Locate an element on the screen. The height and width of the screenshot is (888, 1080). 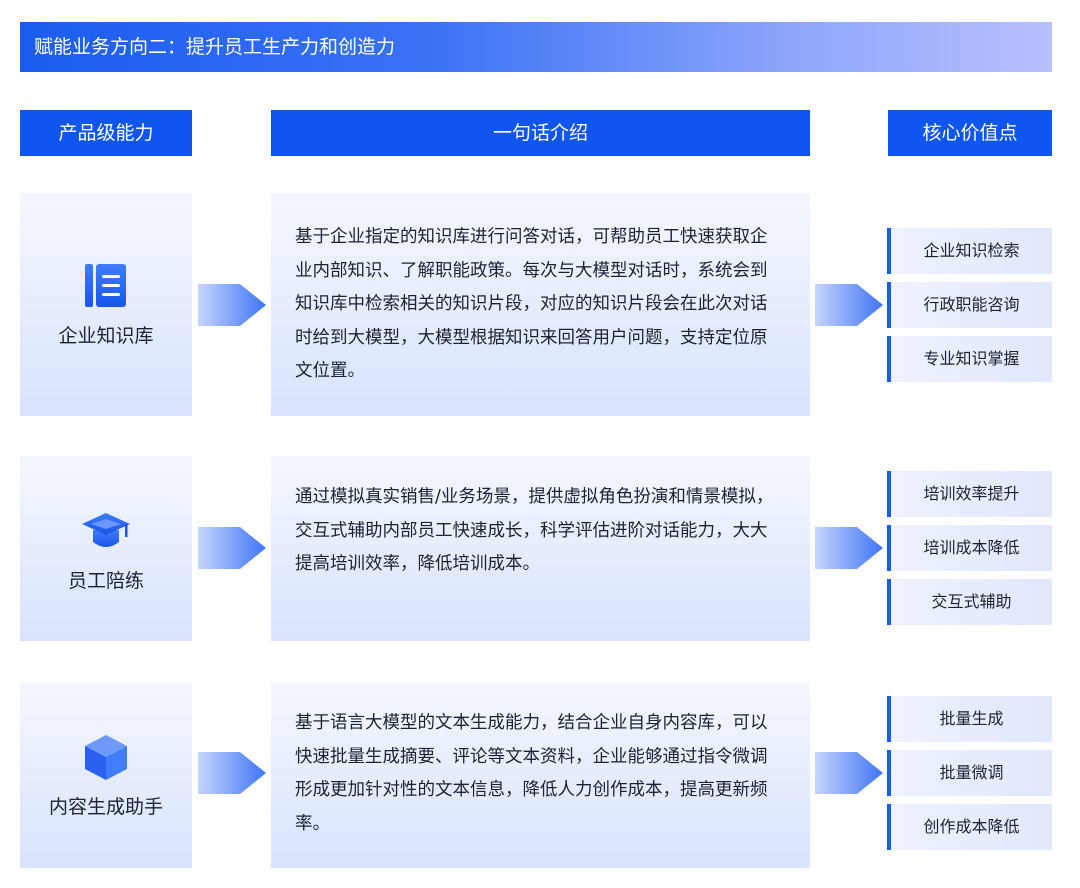
capability-card-content-generation: 内容生成助手 is located at coordinates (106, 775).